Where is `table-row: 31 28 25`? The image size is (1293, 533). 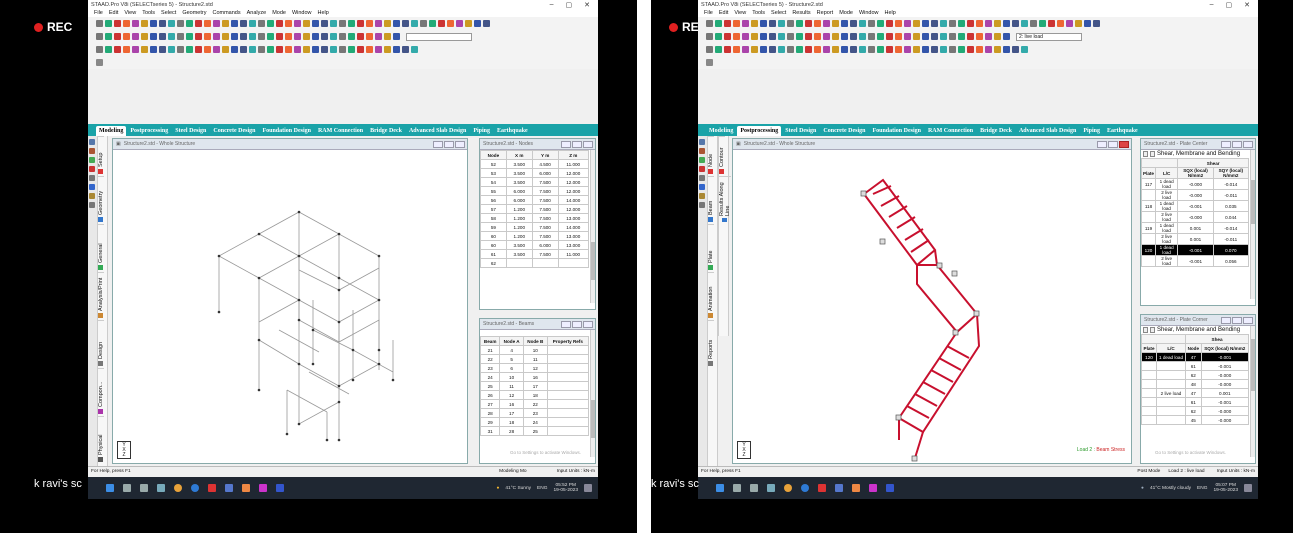 table-row: 31 28 25 is located at coordinates (534, 431).